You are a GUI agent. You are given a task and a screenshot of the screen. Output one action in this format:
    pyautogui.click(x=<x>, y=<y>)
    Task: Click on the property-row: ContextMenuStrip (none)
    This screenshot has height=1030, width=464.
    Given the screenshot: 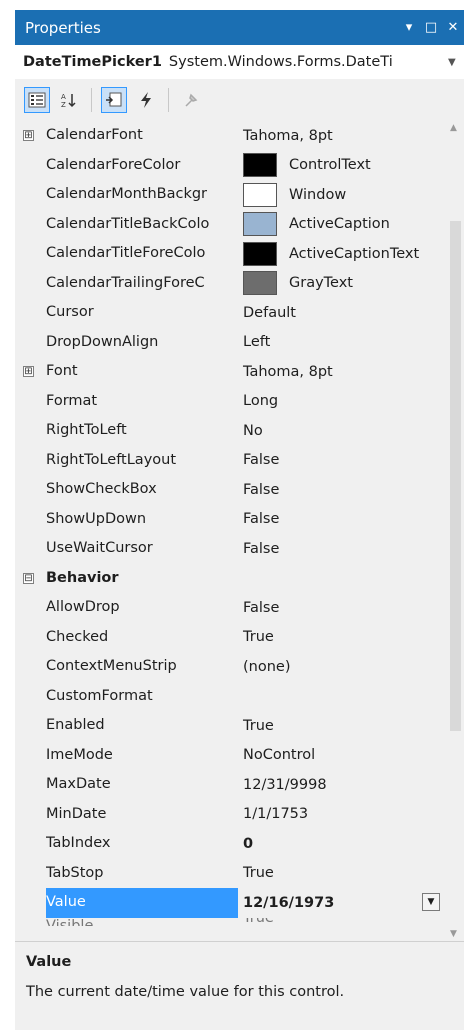 What is the action you would take?
    pyautogui.click(x=230, y=667)
    